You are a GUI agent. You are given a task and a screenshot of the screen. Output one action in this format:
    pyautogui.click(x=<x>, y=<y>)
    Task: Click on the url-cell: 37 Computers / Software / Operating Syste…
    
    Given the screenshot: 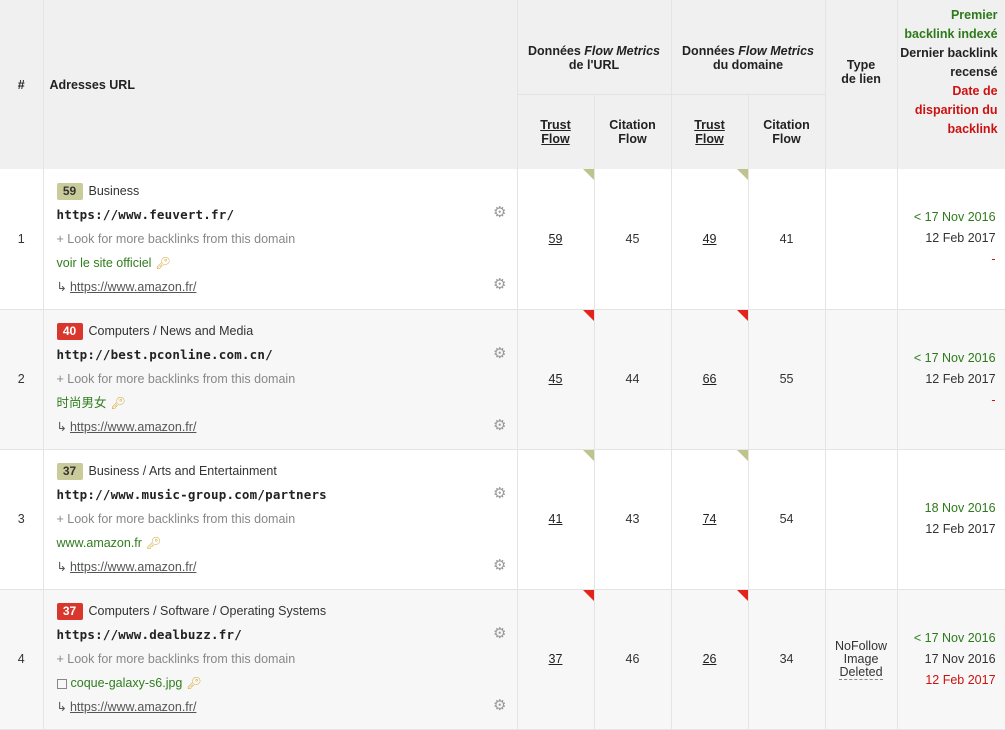 What is the action you would take?
    pyautogui.click(x=280, y=659)
    